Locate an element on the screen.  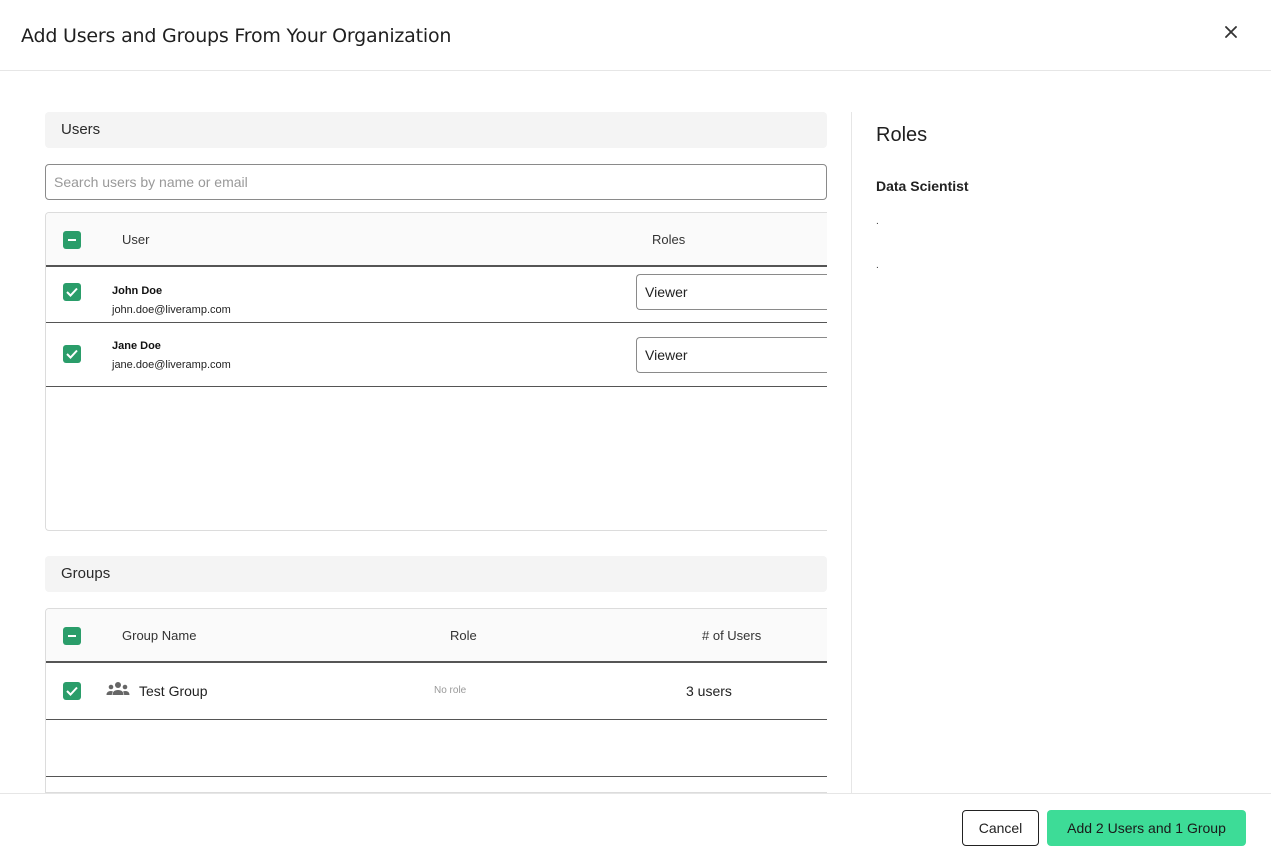
role-name: Data Scientist is located at coordinates (922, 186).